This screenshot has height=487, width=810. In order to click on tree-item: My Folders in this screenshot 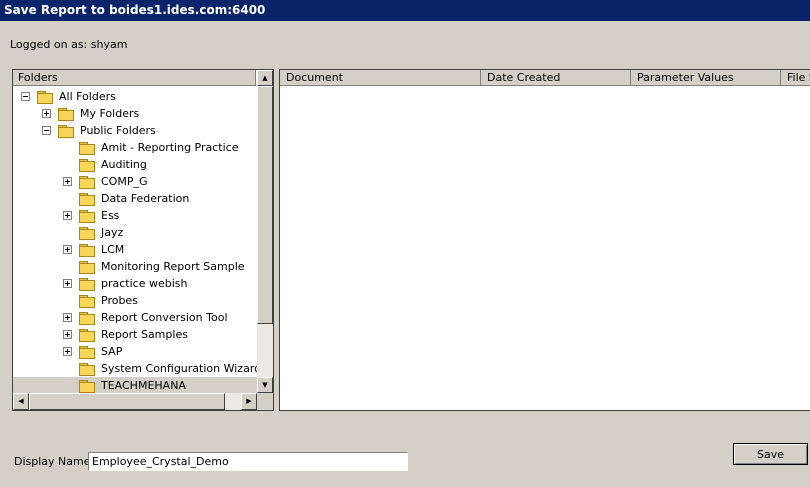, I will do `click(135, 113)`.